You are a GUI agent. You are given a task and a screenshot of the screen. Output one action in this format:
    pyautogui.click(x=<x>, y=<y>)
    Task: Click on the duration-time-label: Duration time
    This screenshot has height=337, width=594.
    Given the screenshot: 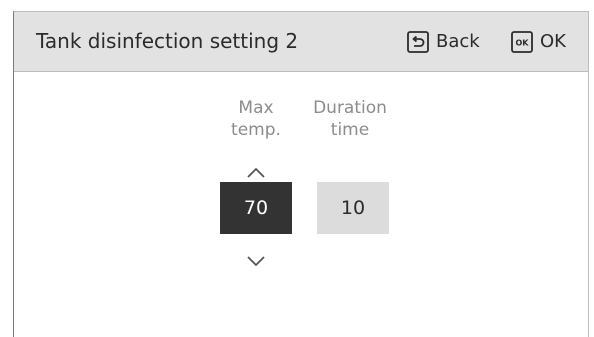 What is the action you would take?
    pyautogui.click(x=350, y=119)
    